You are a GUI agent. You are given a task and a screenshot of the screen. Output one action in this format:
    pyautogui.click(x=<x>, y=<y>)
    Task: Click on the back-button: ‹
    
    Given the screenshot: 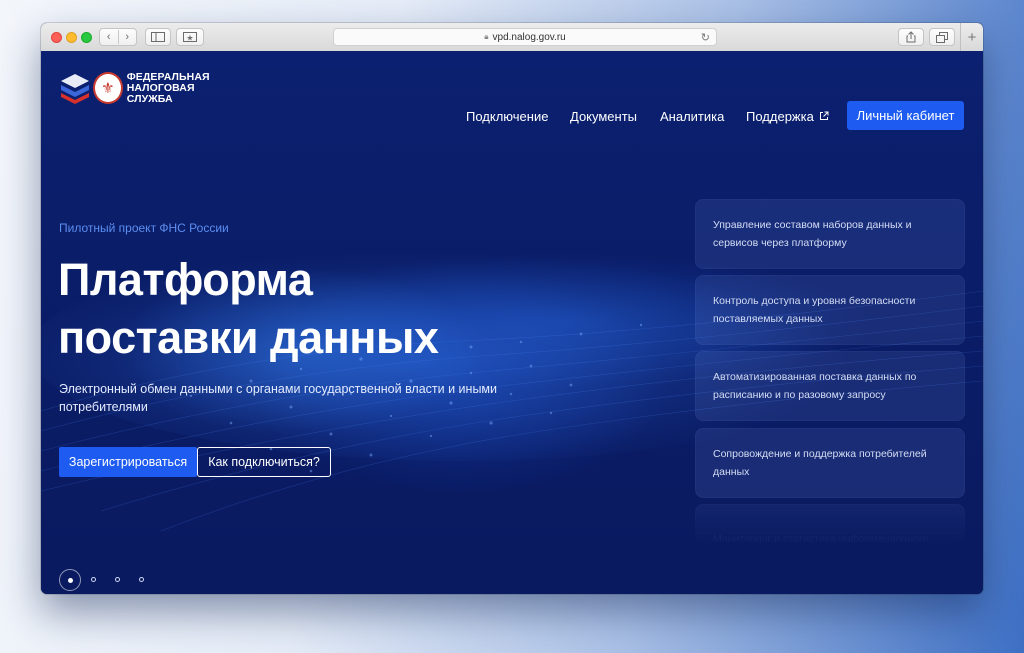 What is the action you would take?
    pyautogui.click(x=109, y=37)
    